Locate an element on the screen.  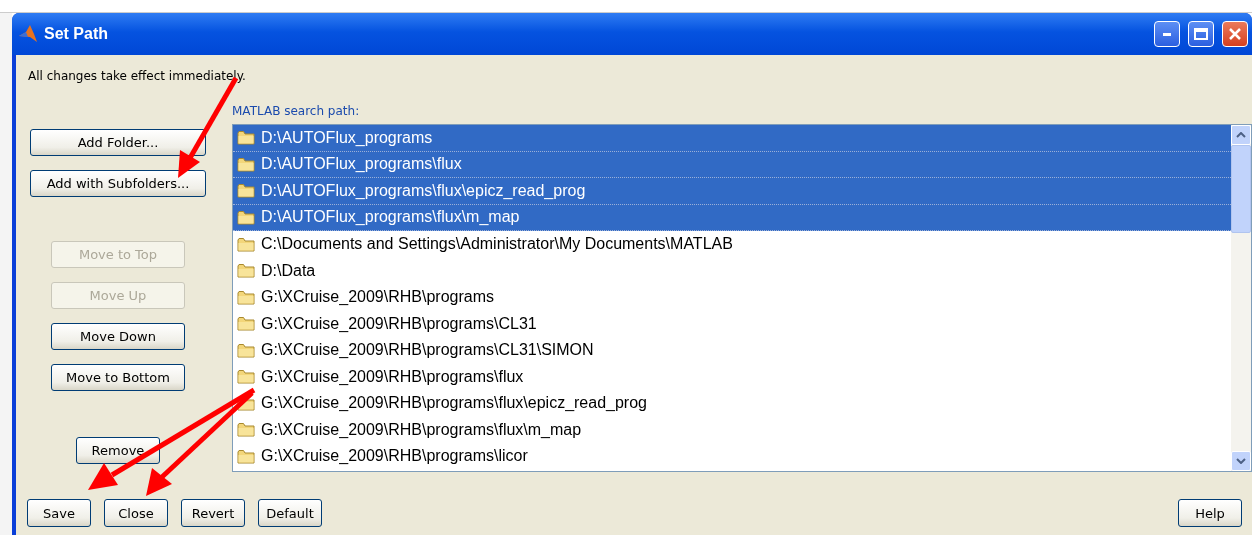
app-logo-icon is located at coordinates (28, 34).